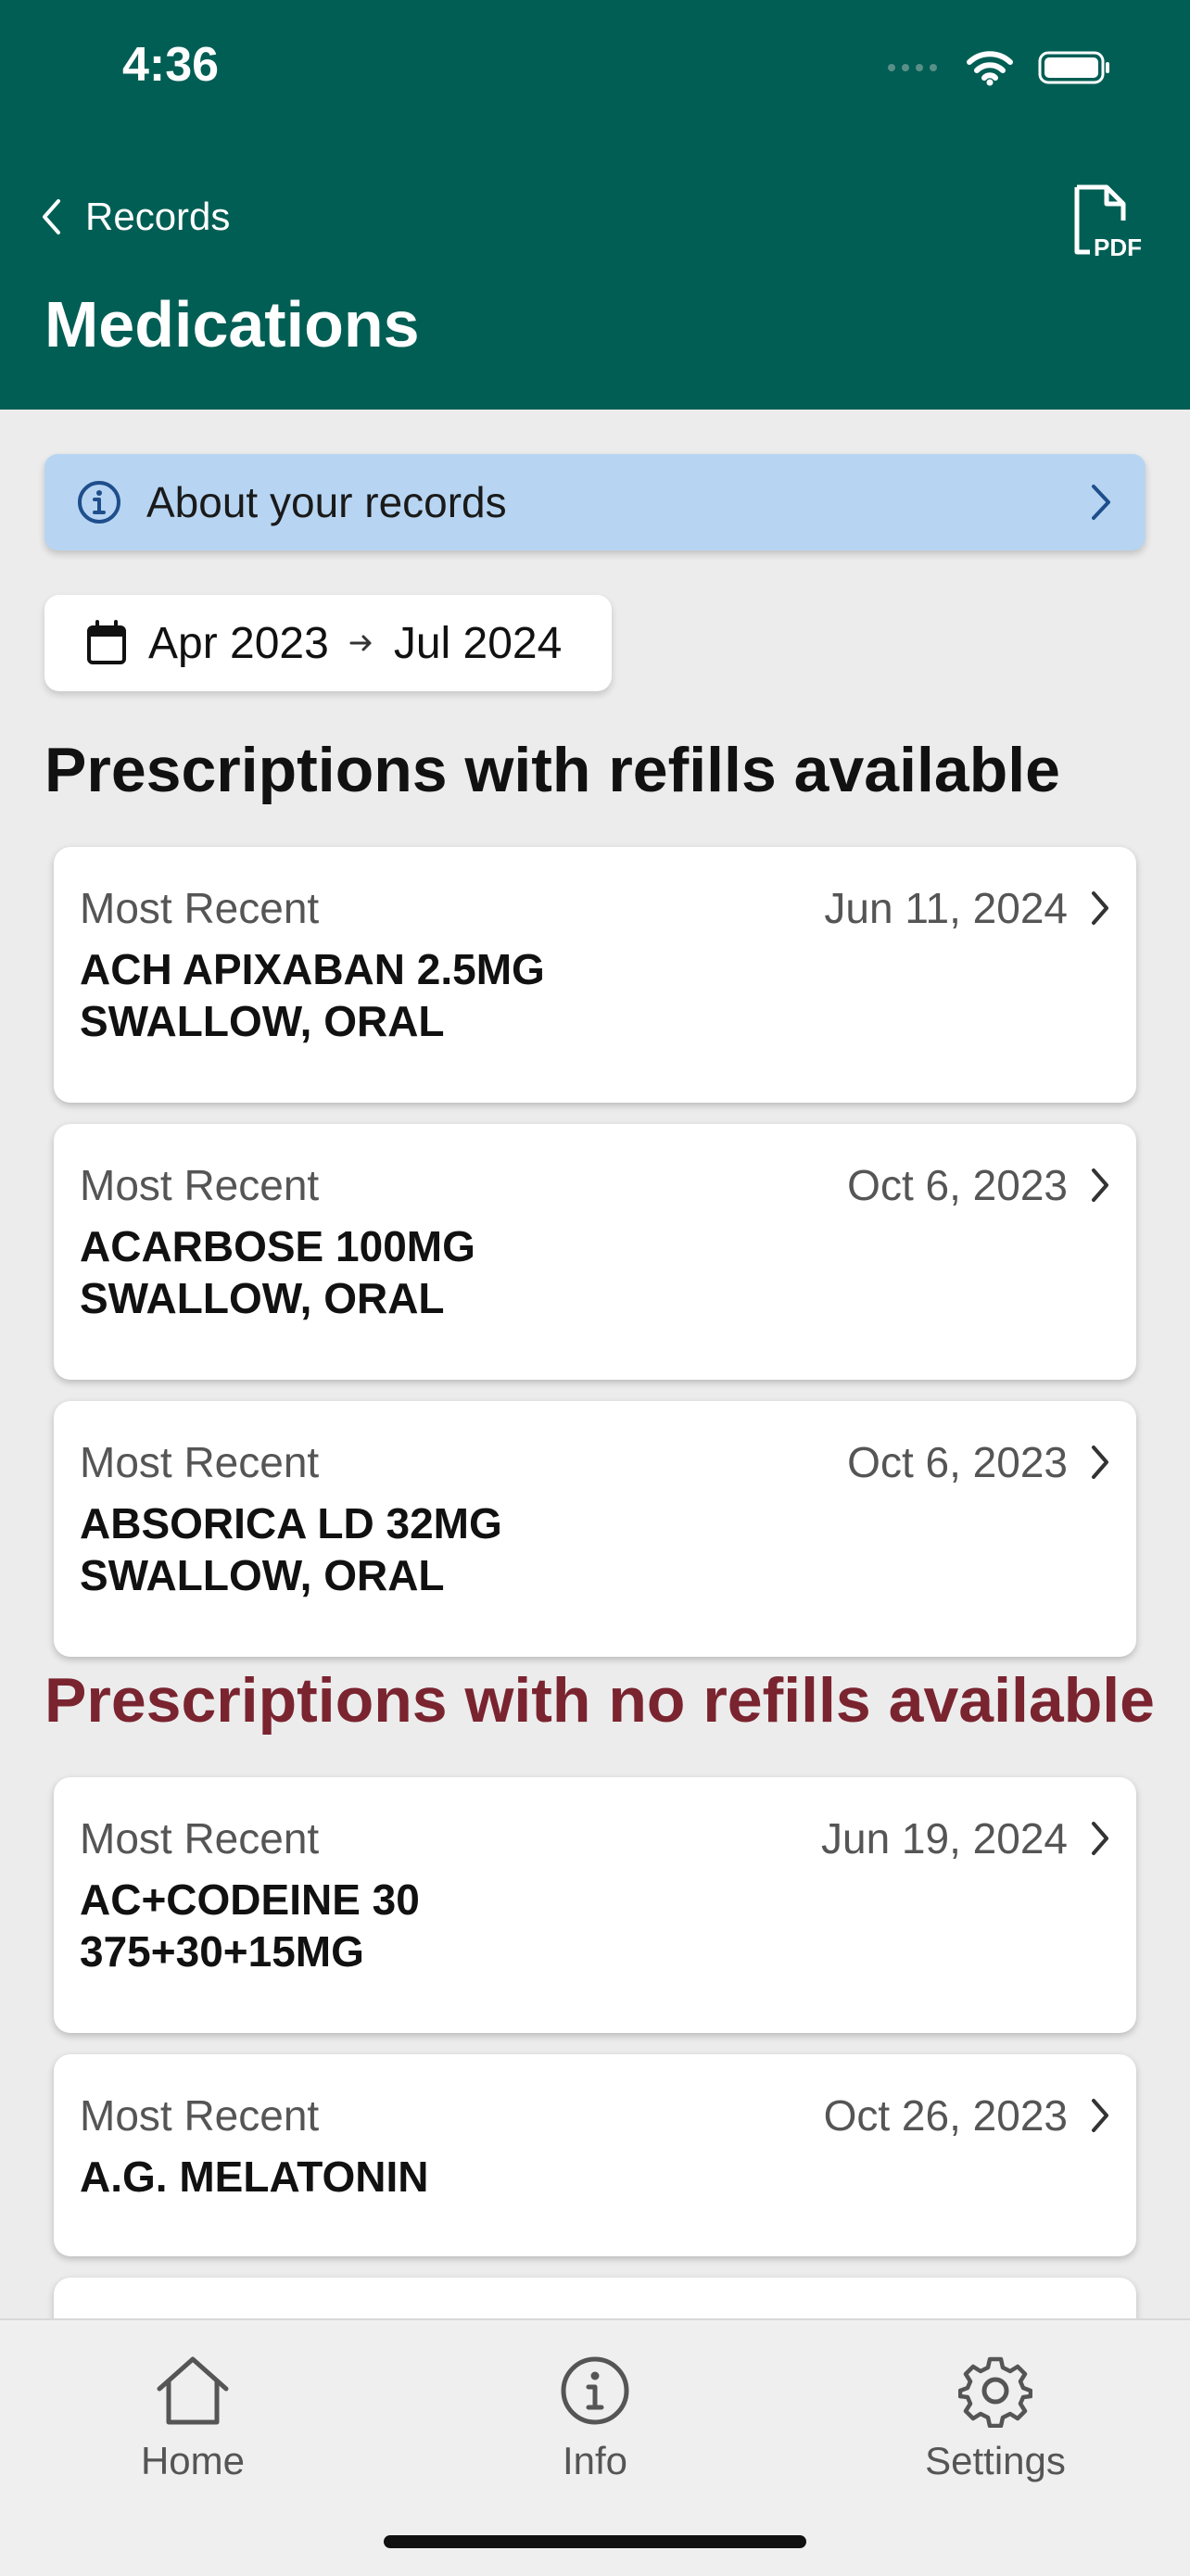  What do you see at coordinates (360, 643) in the screenshot?
I see `arrow-right-icon` at bounding box center [360, 643].